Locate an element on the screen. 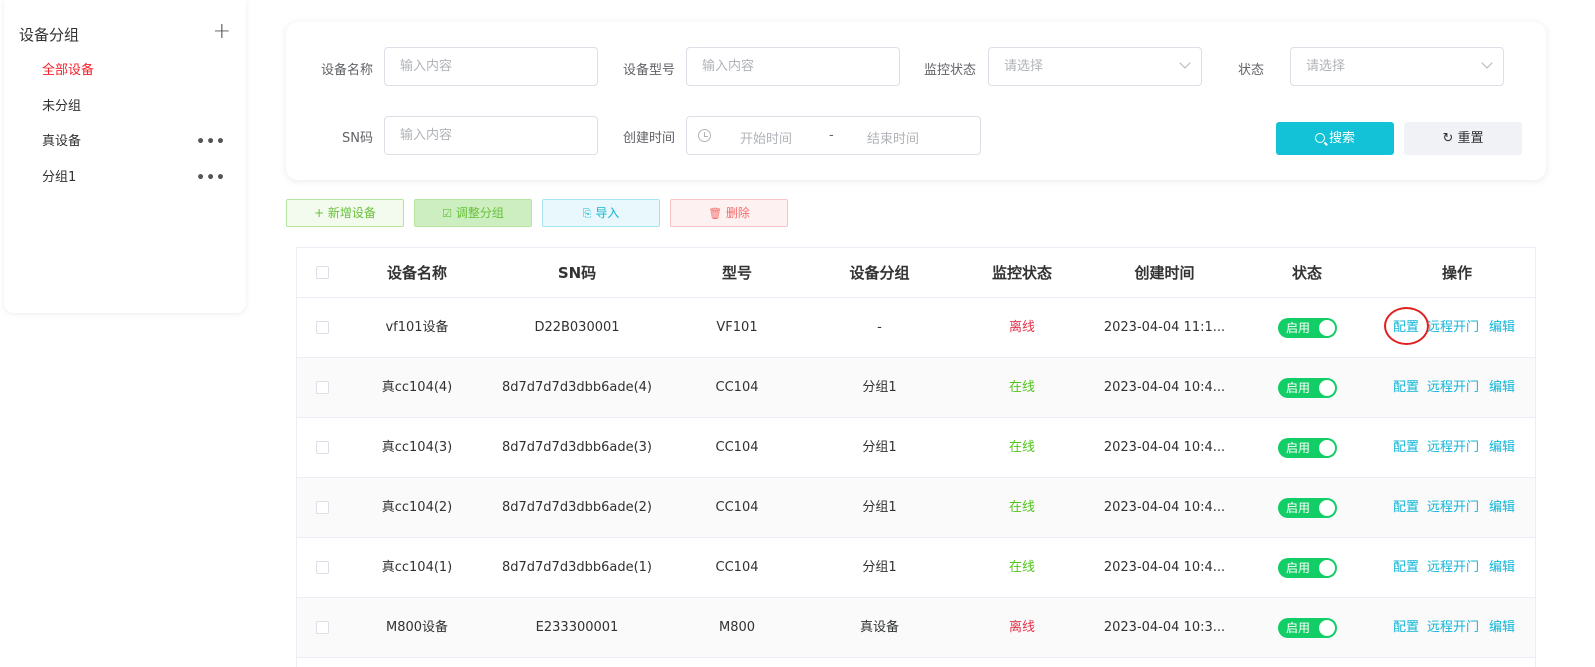  column-header: 创建时间 is located at coordinates (1164, 273).